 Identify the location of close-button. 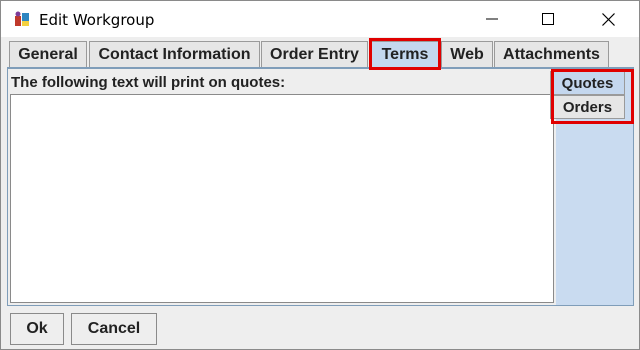
(608, 19).